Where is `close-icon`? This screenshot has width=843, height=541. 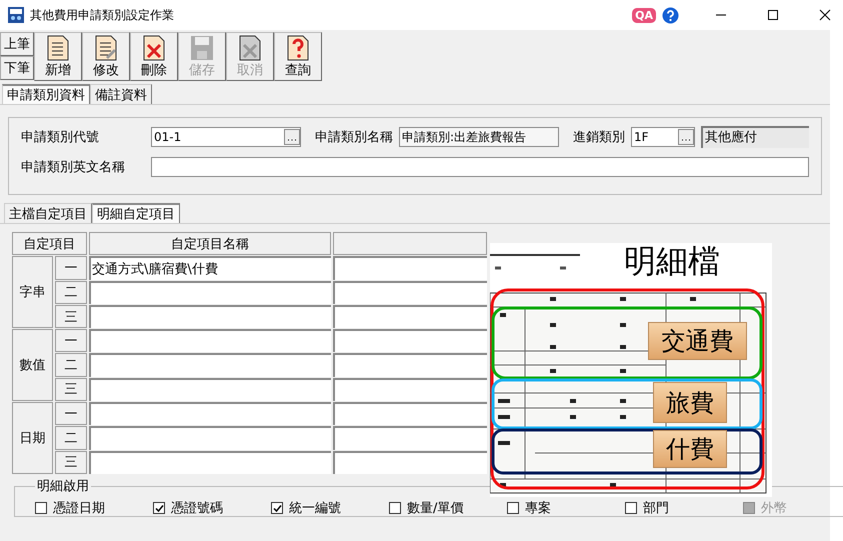 close-icon is located at coordinates (825, 15).